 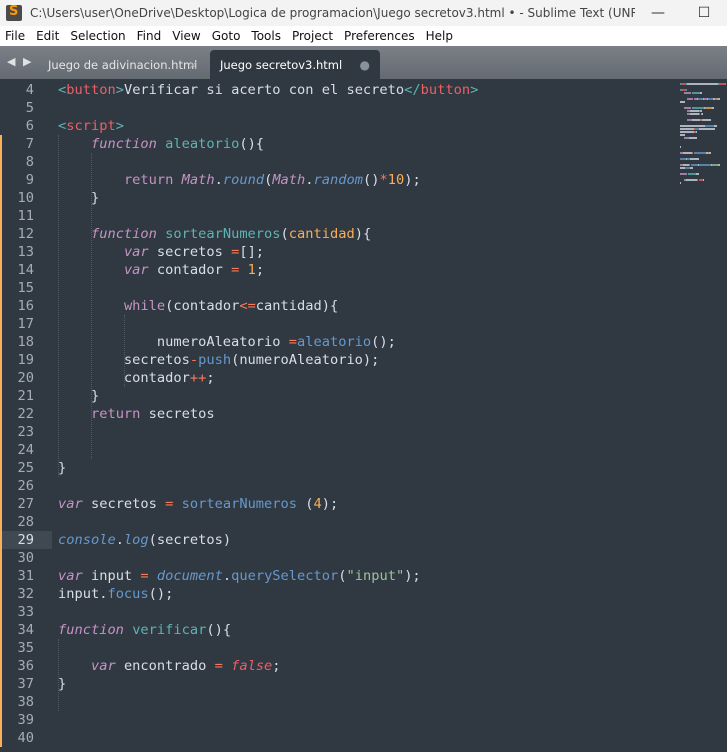 What do you see at coordinates (340, 198) in the screenshot?
I see `code-line: 10 }` at bounding box center [340, 198].